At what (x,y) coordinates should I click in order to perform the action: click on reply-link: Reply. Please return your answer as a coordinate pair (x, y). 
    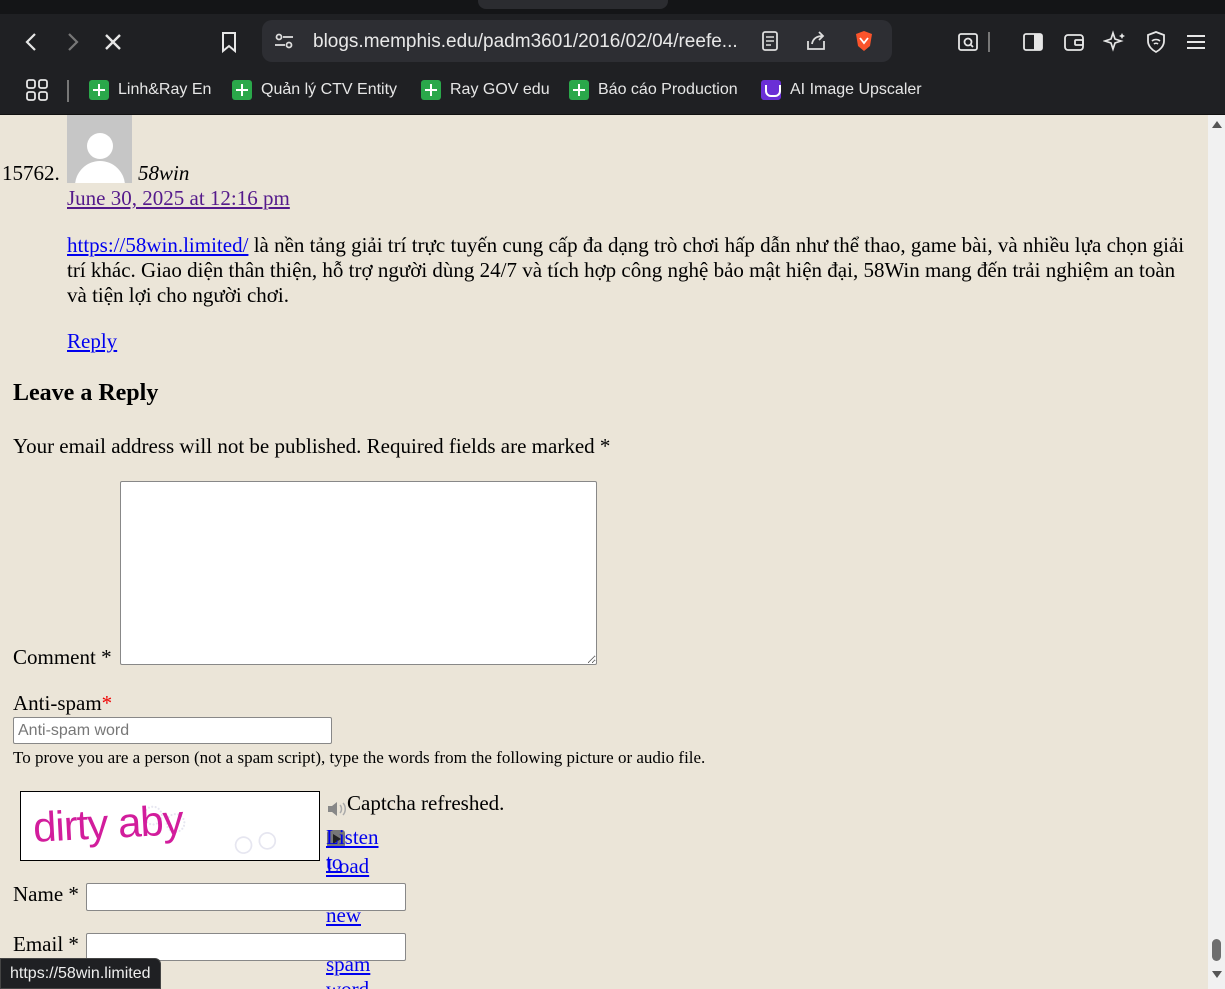
    Looking at the image, I should click on (92, 341).